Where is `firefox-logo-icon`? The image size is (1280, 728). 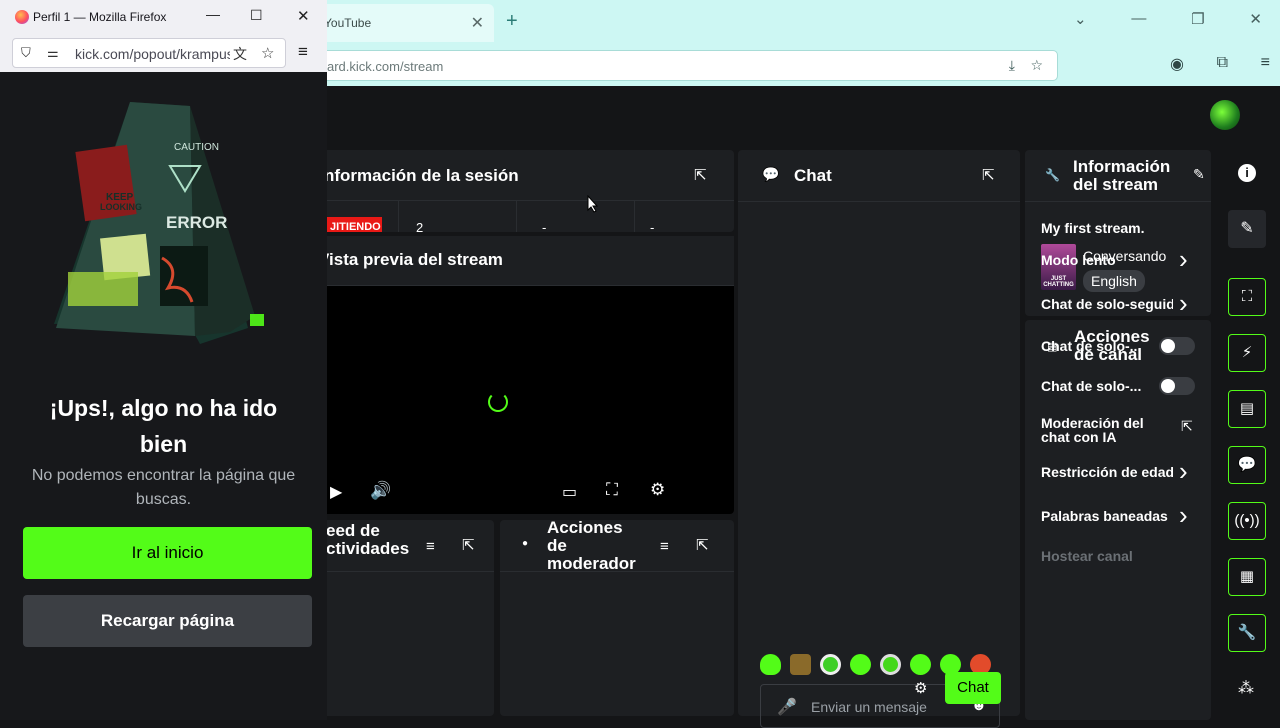 firefox-logo-icon is located at coordinates (22, 17).